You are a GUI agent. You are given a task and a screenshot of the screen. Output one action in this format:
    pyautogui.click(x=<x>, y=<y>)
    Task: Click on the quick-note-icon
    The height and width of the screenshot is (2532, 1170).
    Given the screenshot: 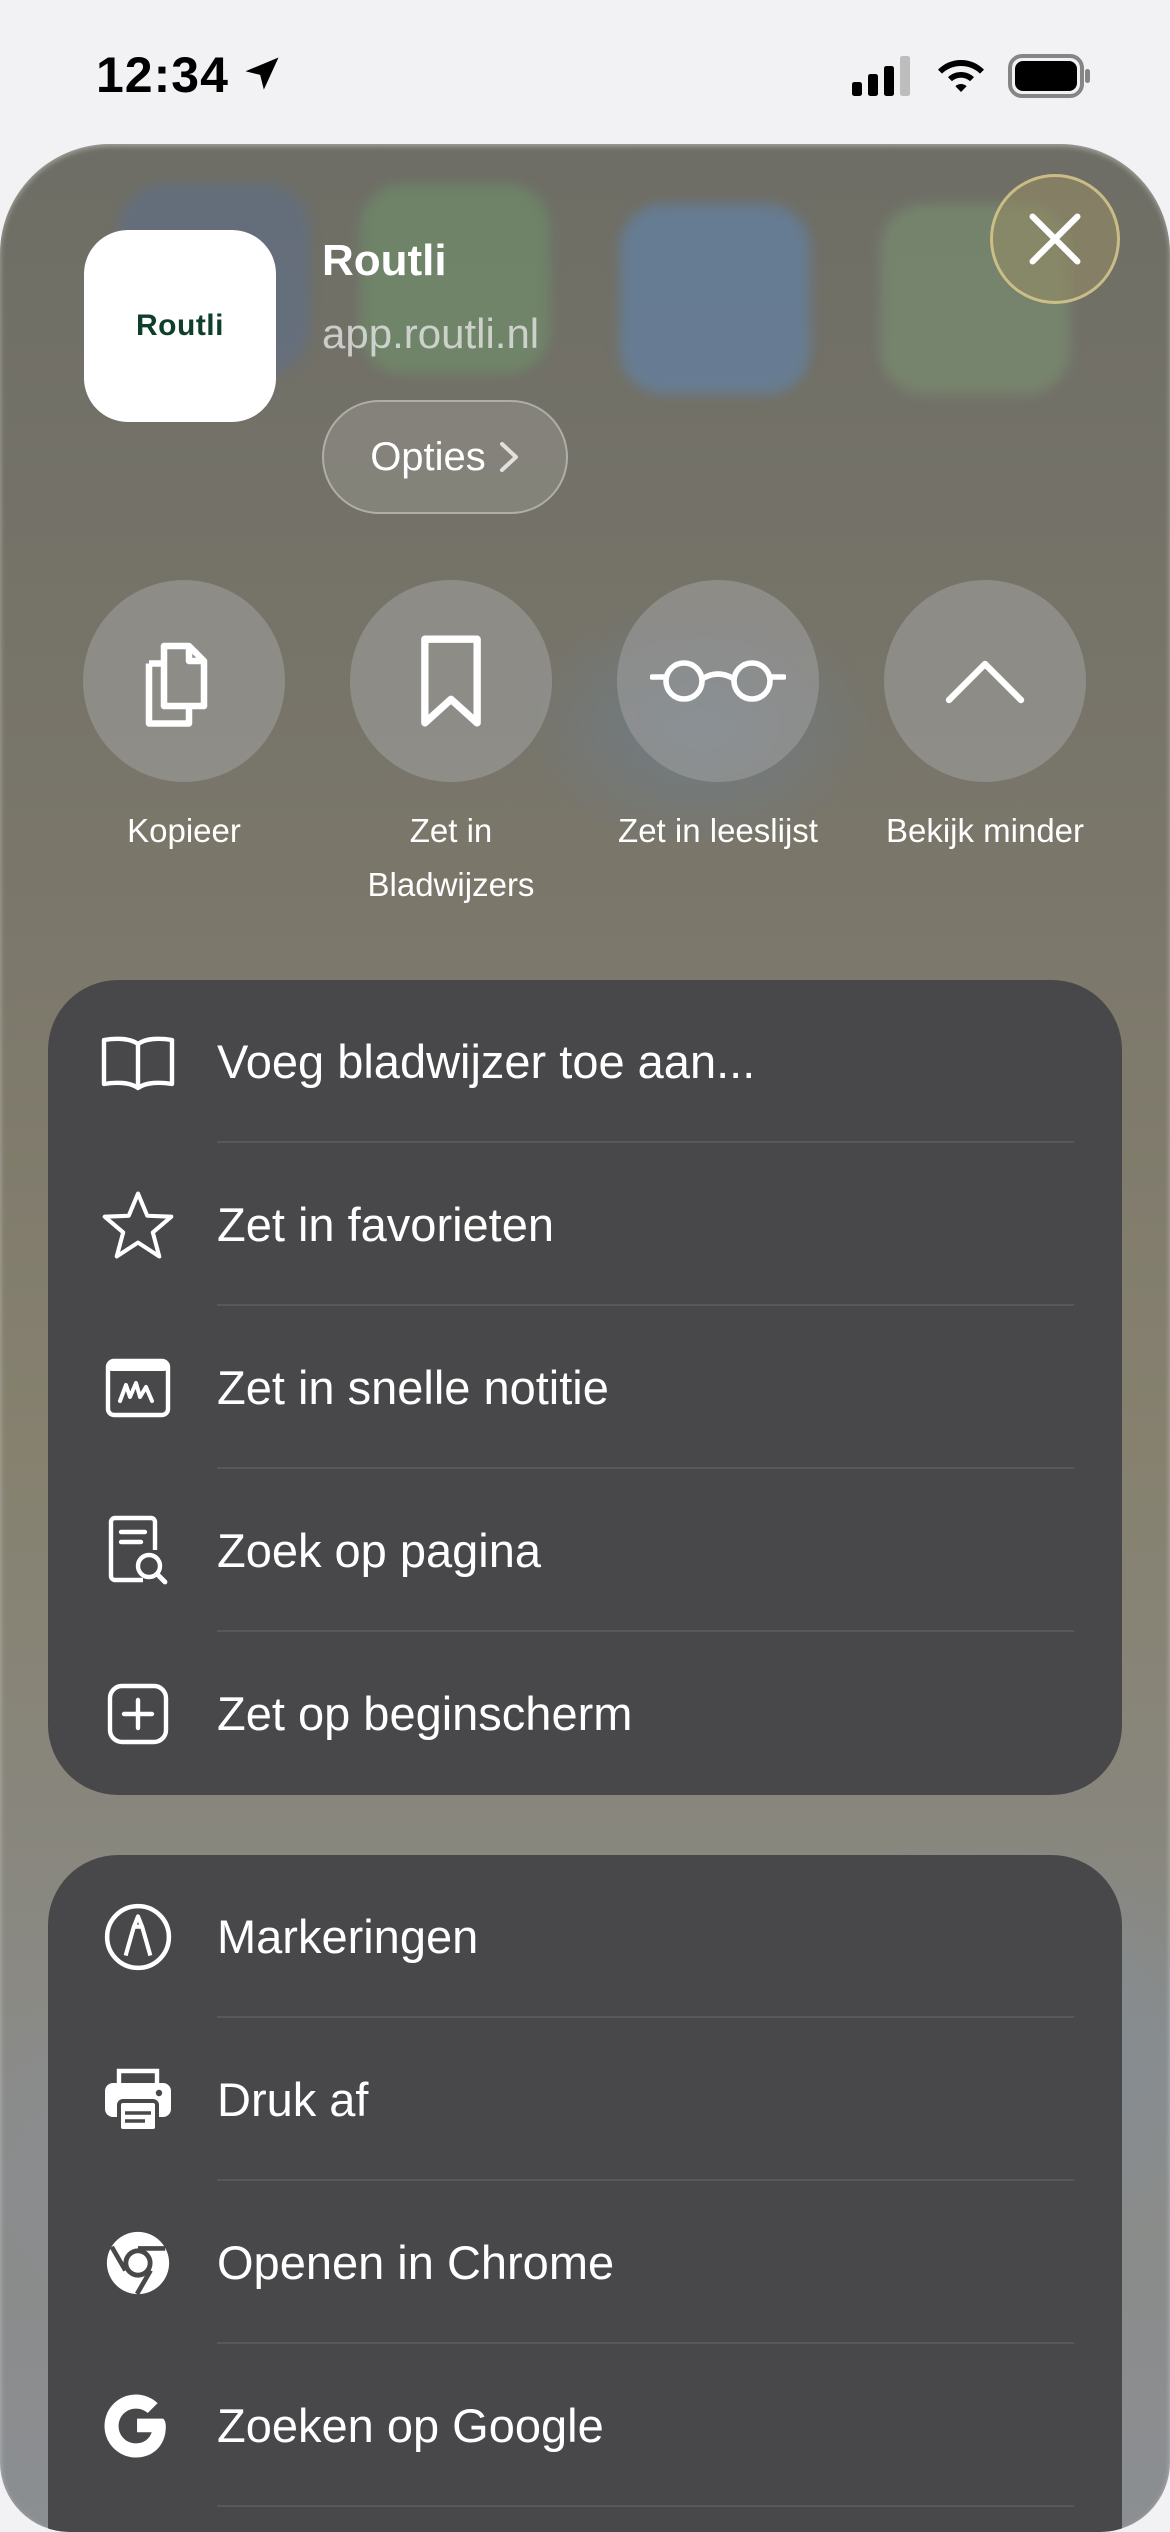 What is the action you would take?
    pyautogui.click(x=138, y=1388)
    